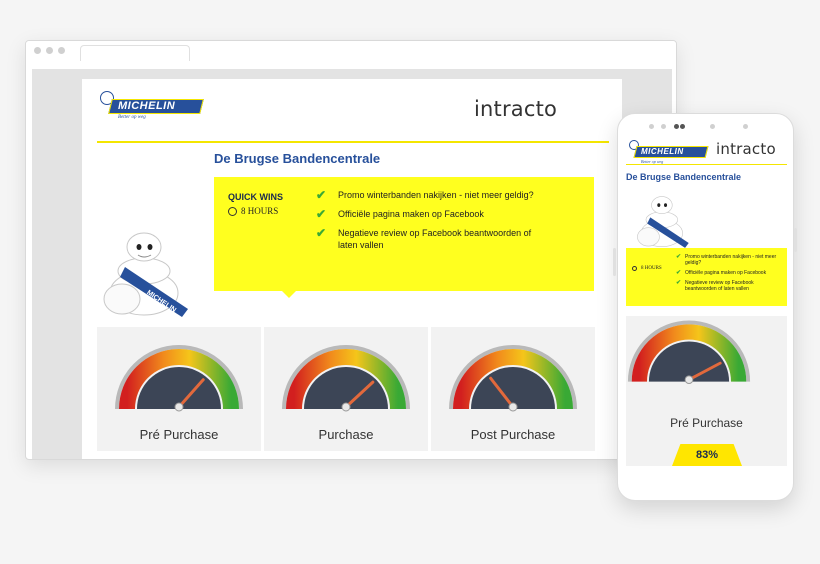  Describe the element at coordinates (255, 197) in the screenshot. I see `quick-wins-title: QUICK WINS` at that location.